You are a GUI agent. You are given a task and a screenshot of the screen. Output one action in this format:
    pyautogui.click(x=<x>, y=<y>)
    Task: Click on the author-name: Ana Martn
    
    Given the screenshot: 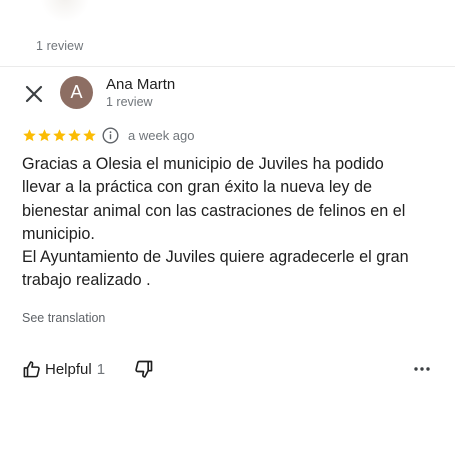 What is the action you would take?
    pyautogui.click(x=140, y=84)
    